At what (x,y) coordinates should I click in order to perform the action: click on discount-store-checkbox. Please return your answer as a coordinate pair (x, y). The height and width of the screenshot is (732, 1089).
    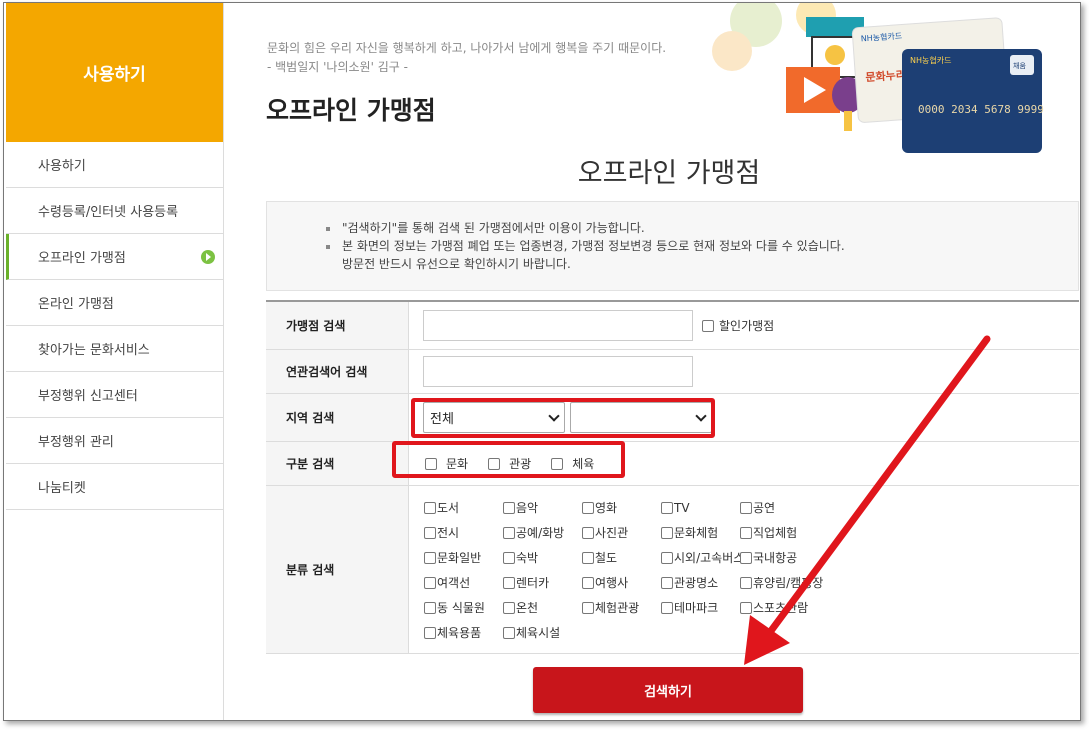
    Looking at the image, I should click on (708, 325).